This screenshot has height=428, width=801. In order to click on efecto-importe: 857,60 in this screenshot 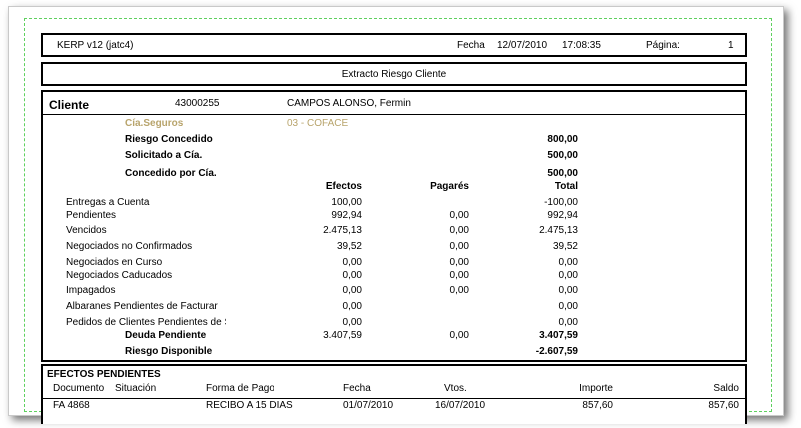, I will do `click(597, 405)`.